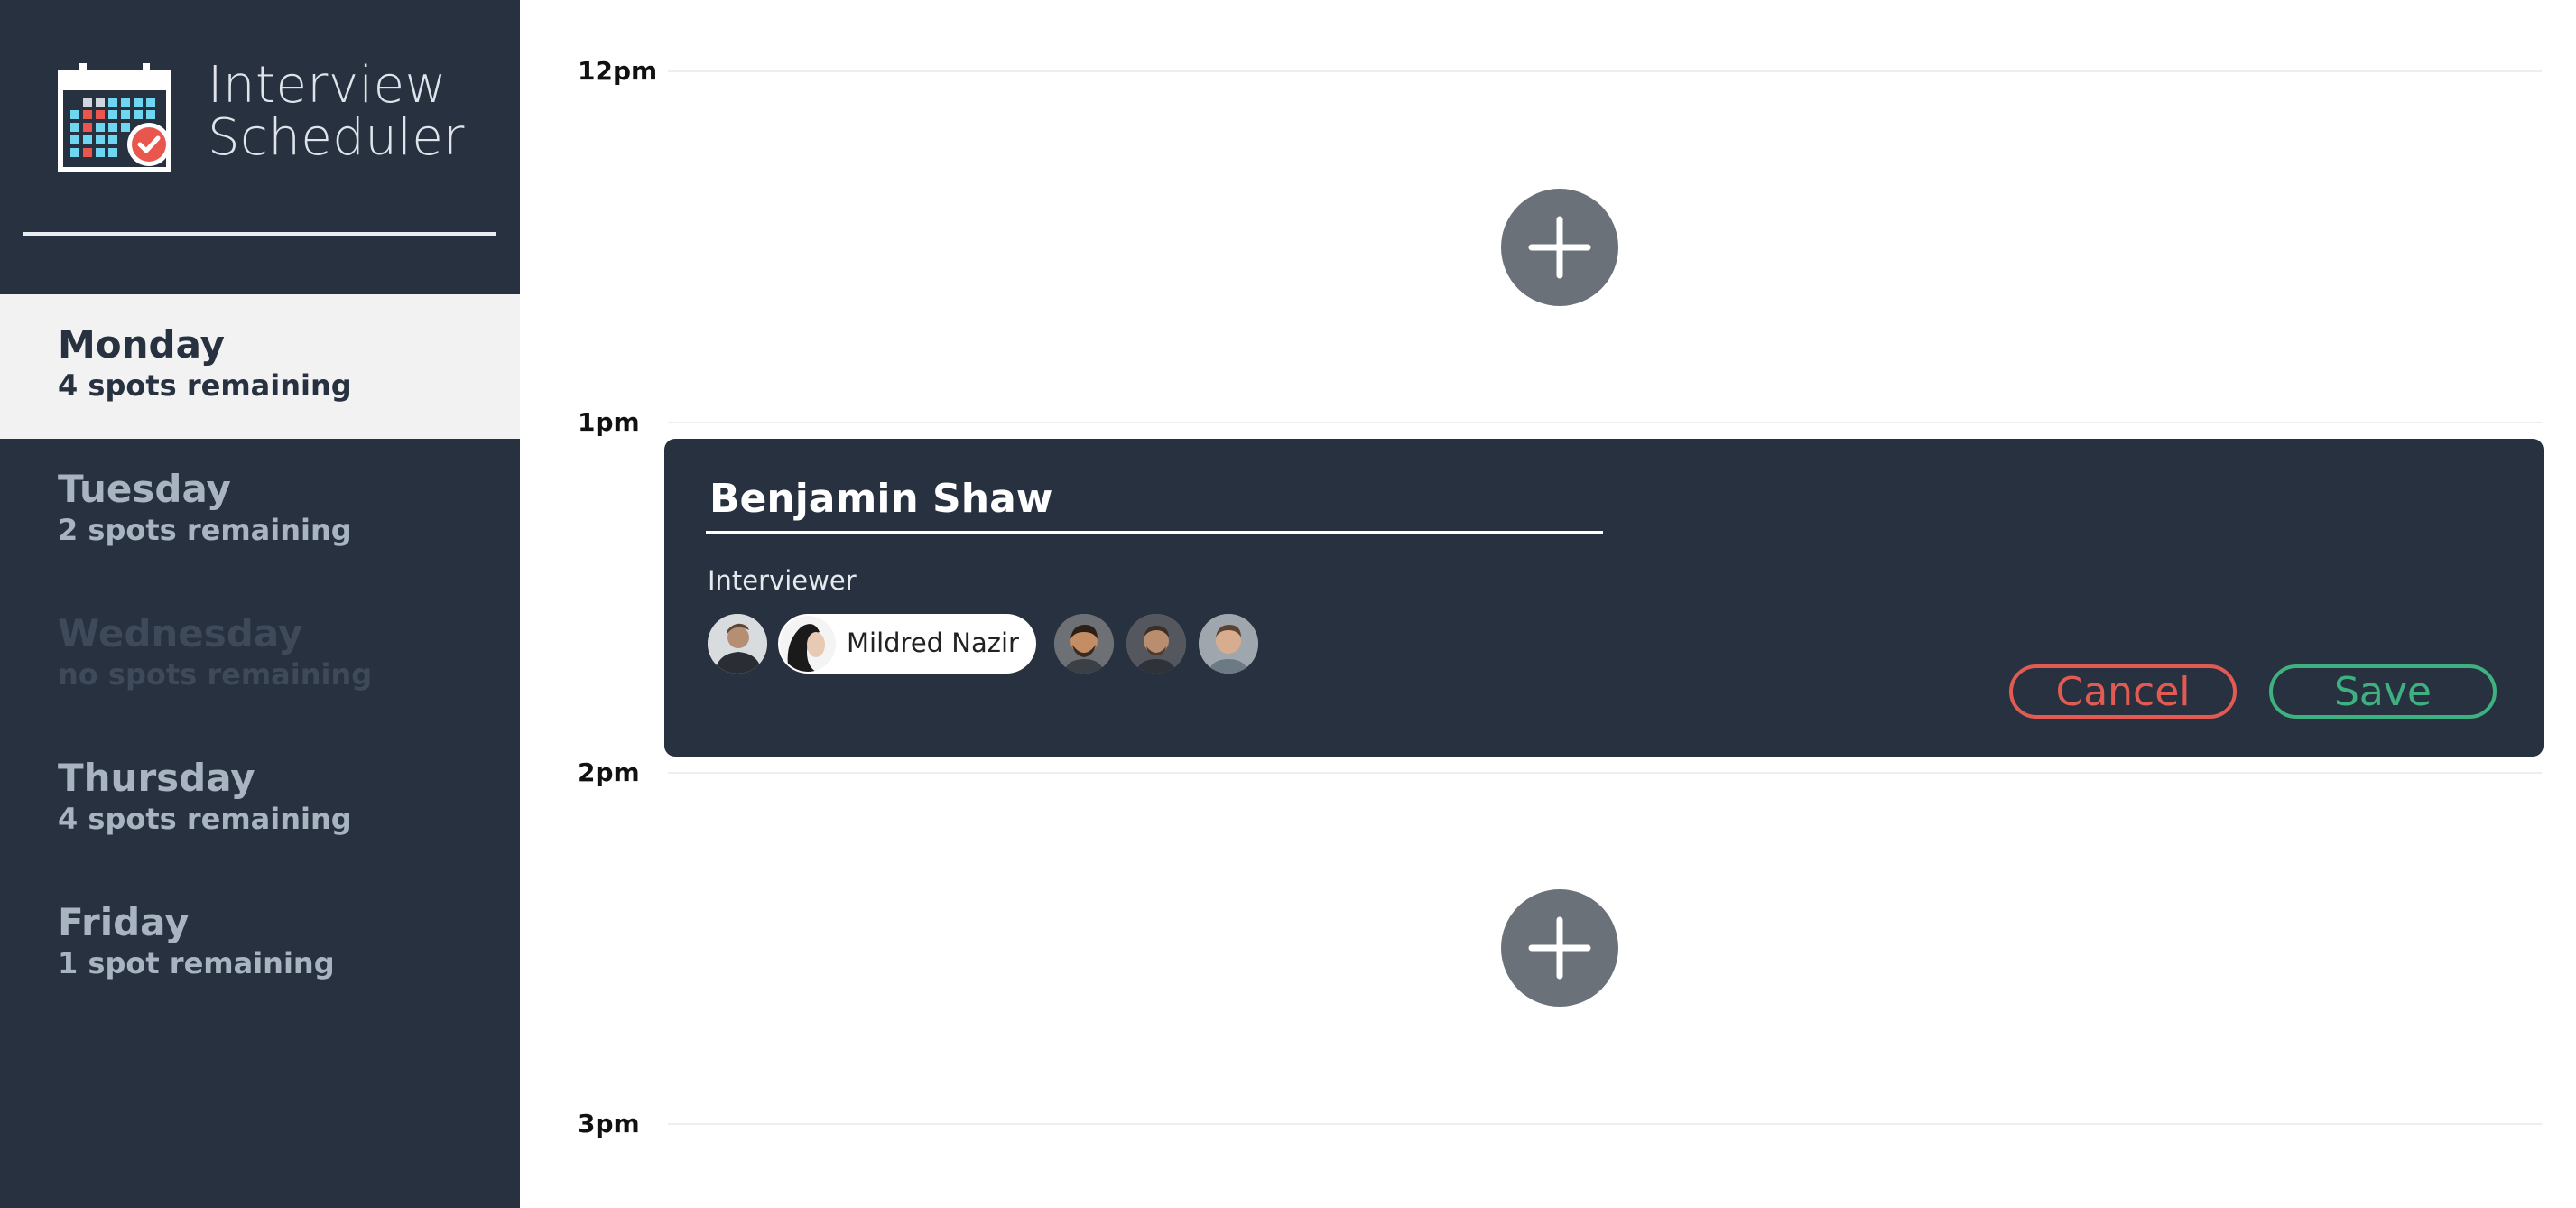 The width and height of the screenshot is (2576, 1208). What do you see at coordinates (618, 71) in the screenshot?
I see `time-label-12pm: 12pm` at bounding box center [618, 71].